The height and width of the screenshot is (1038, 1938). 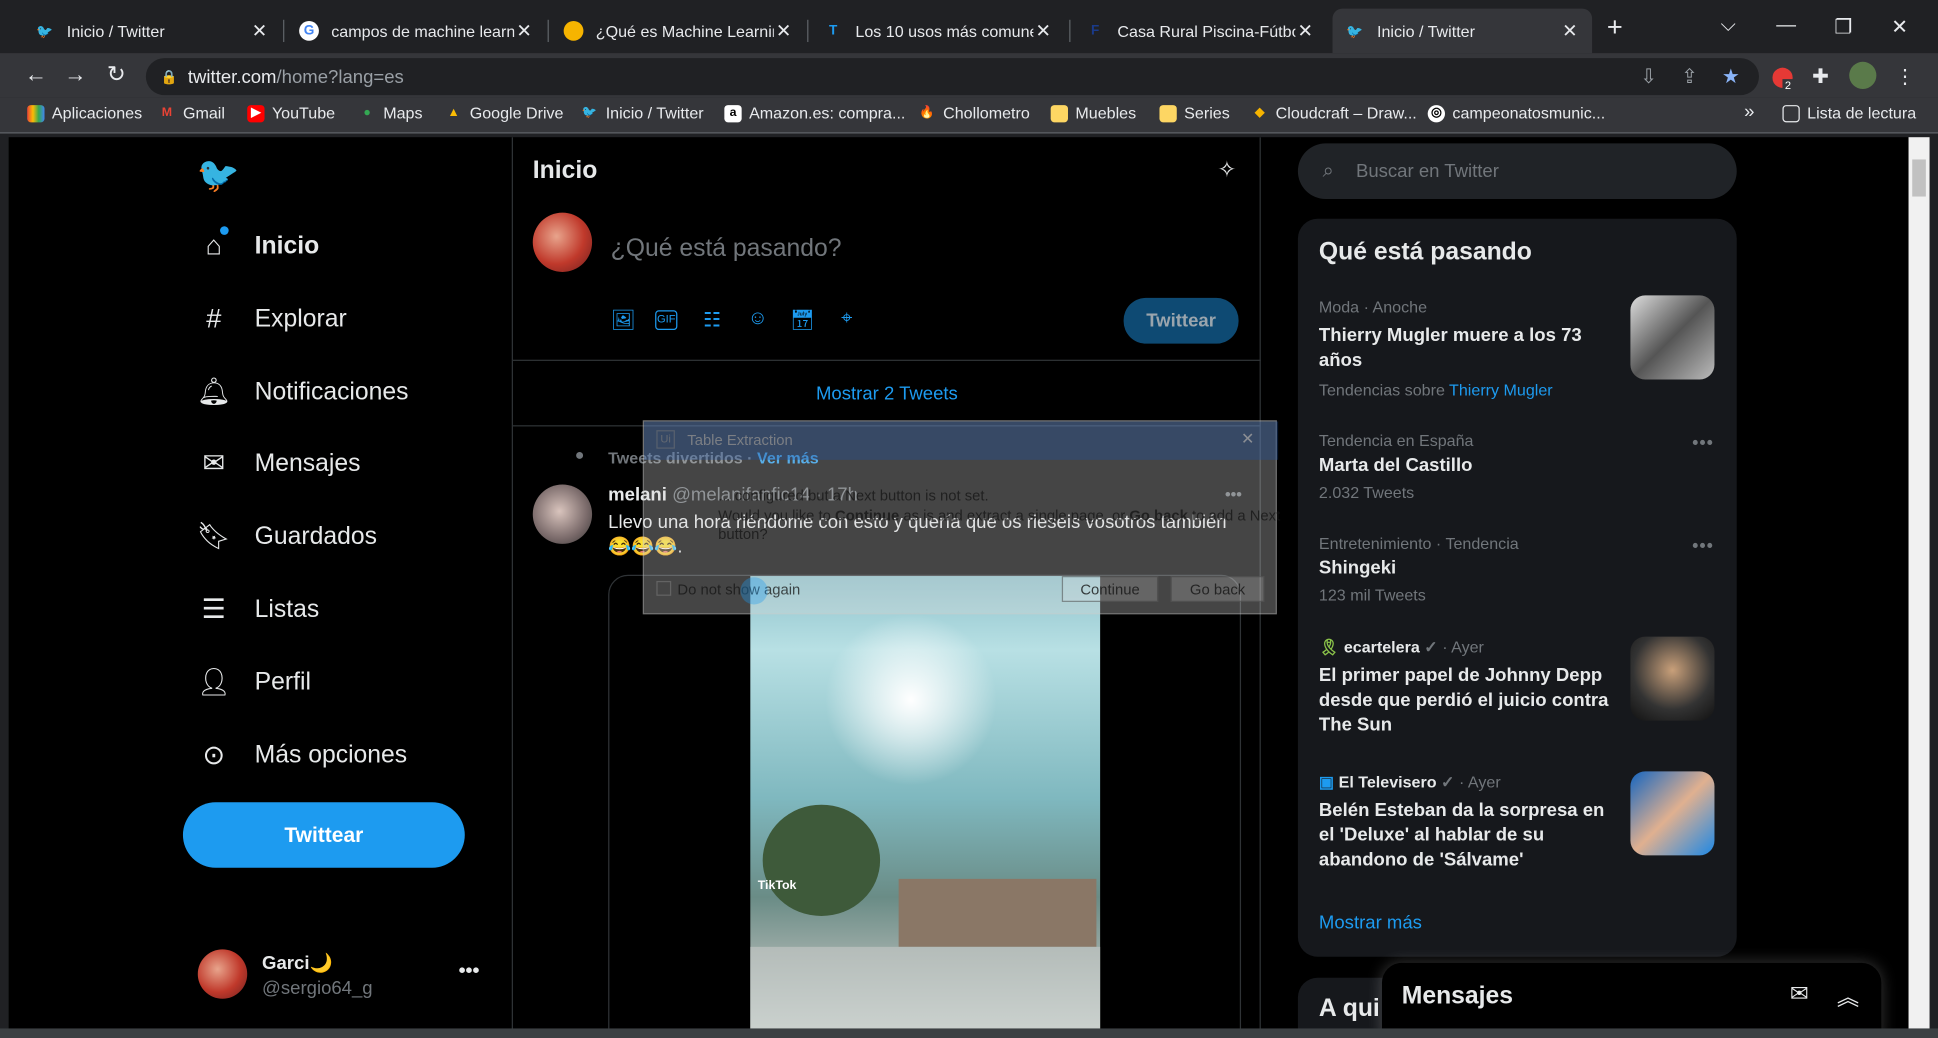 I want to click on trend-title: Marta del Castillo, so click(x=1396, y=466).